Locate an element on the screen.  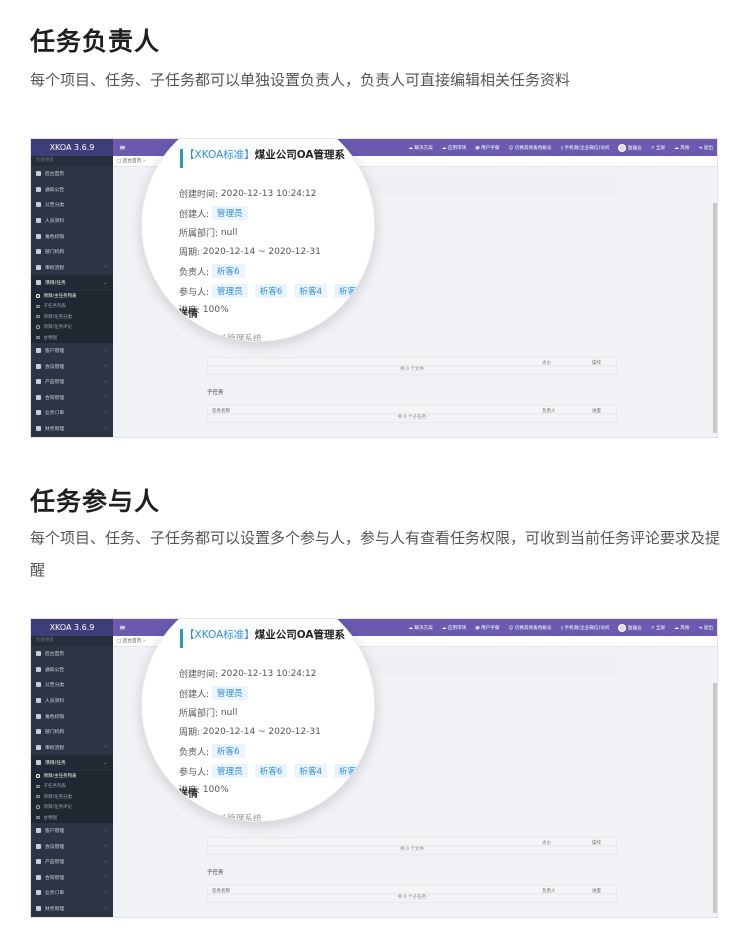
subtask-table-header: 任务名称 负责人 进度 is located at coordinates (412, 889).